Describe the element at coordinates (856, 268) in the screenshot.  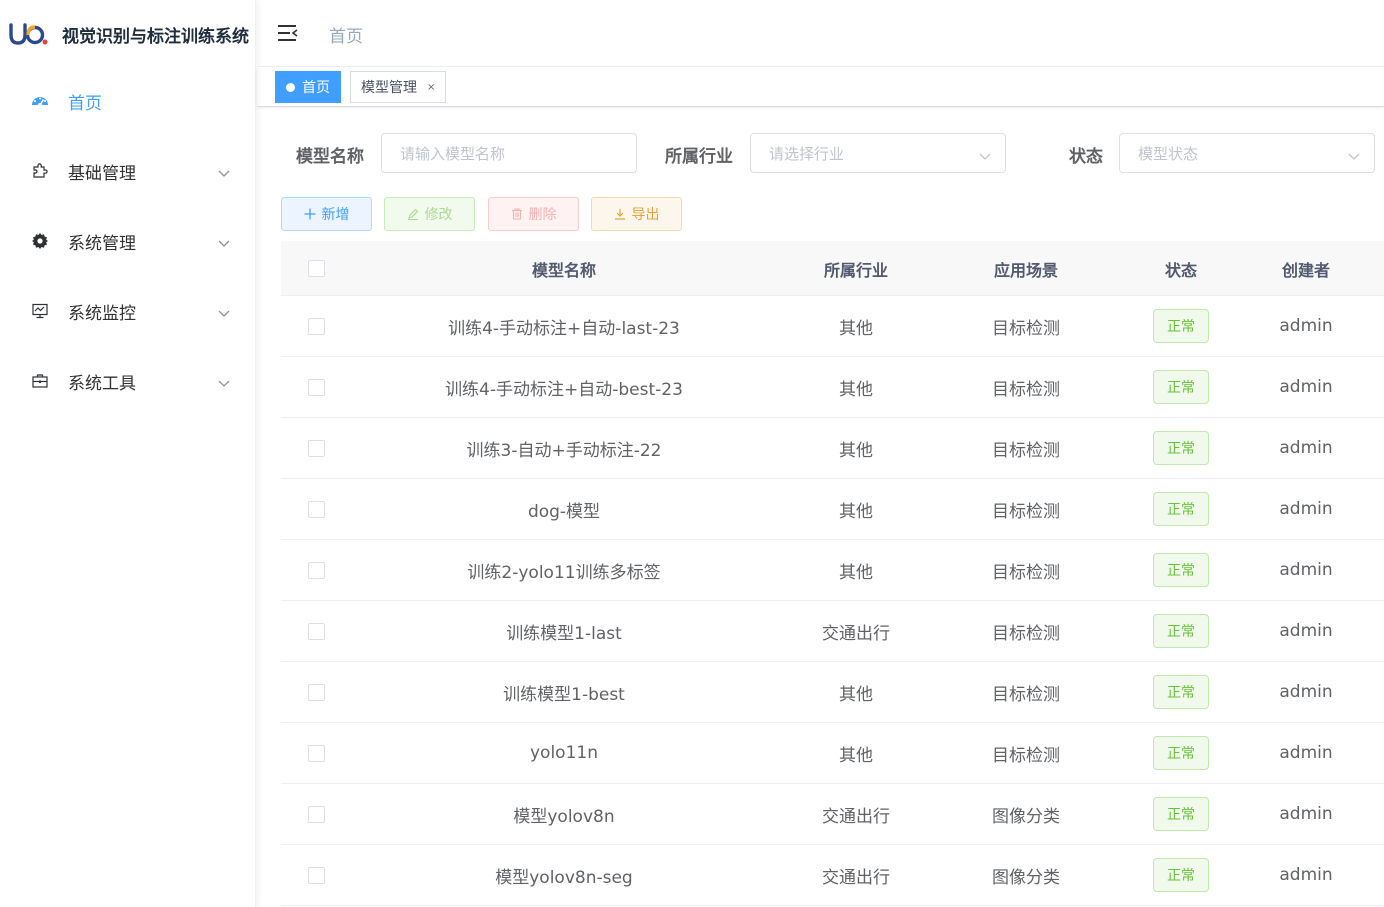
I see `header-industry: 所属行业` at that location.